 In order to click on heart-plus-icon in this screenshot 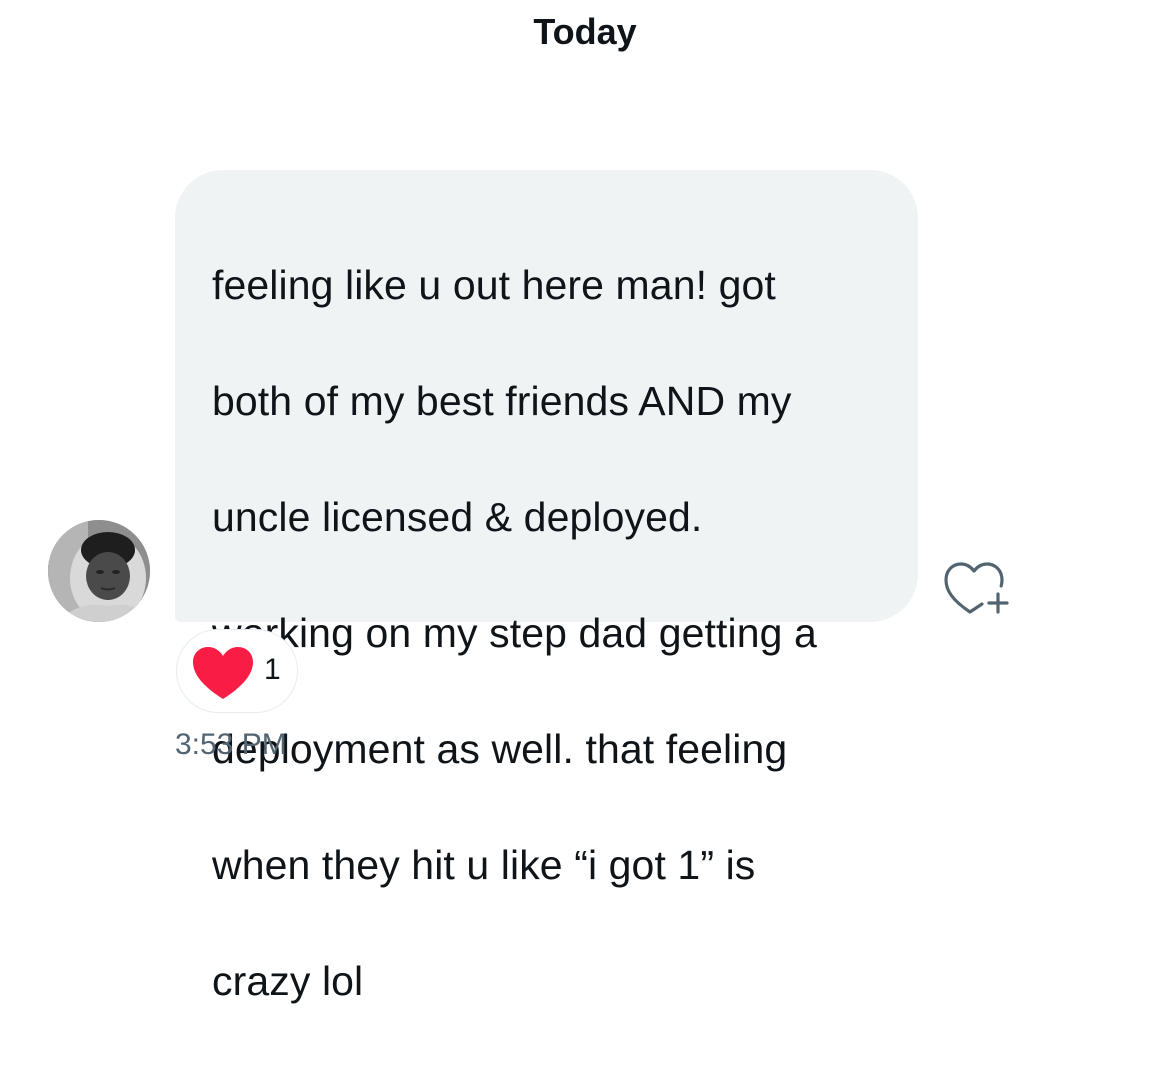, I will do `click(976, 588)`.